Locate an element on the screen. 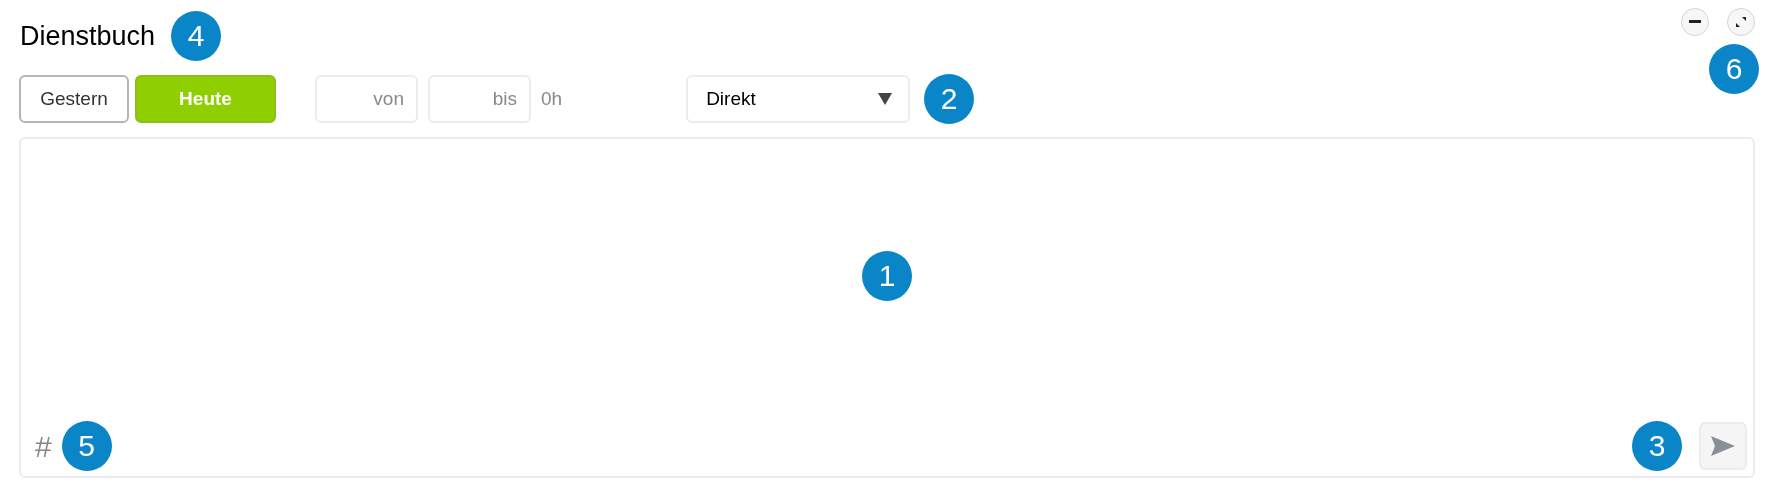  number-badge: 6 is located at coordinates (1734, 69).